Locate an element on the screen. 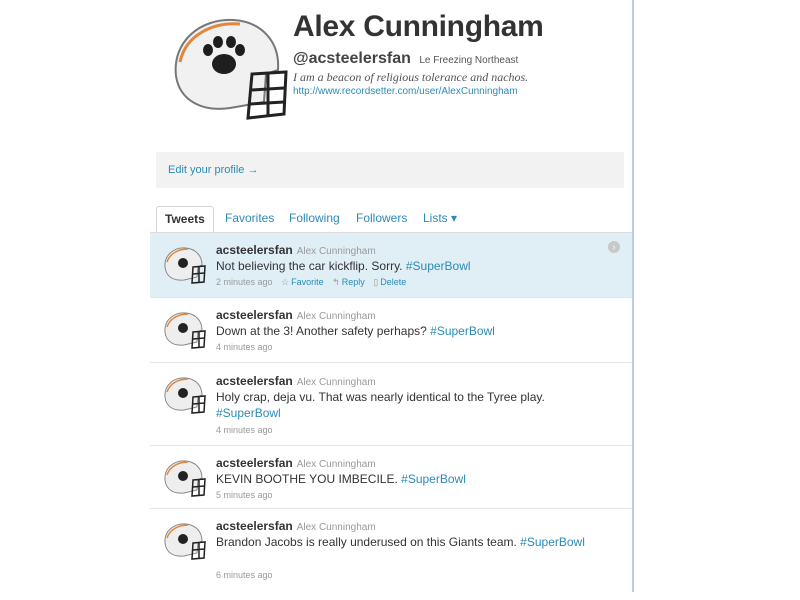 This screenshot has height=600, width=800. tab-favorites: Favorites is located at coordinates (249, 218).